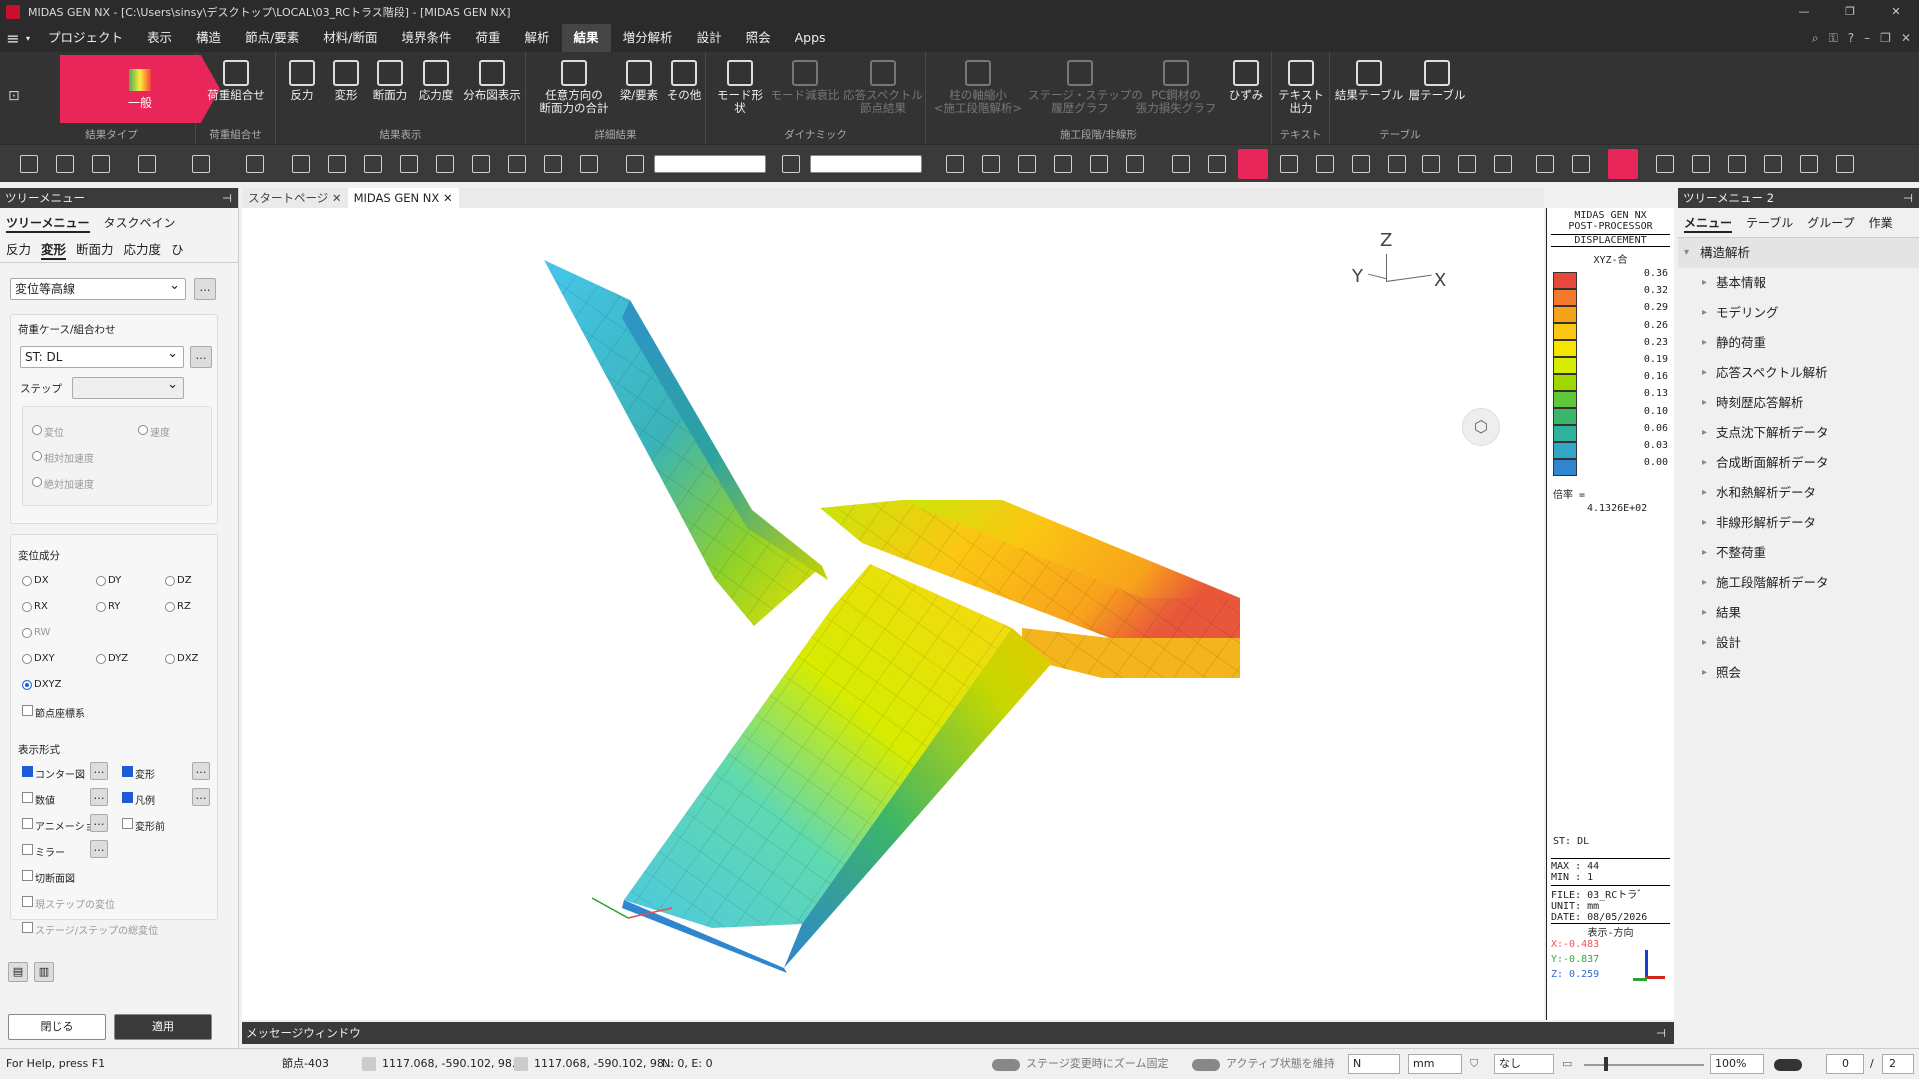 This screenshot has width=1919, height=1079. I want to click on active-all-icon, so click(1027, 164).